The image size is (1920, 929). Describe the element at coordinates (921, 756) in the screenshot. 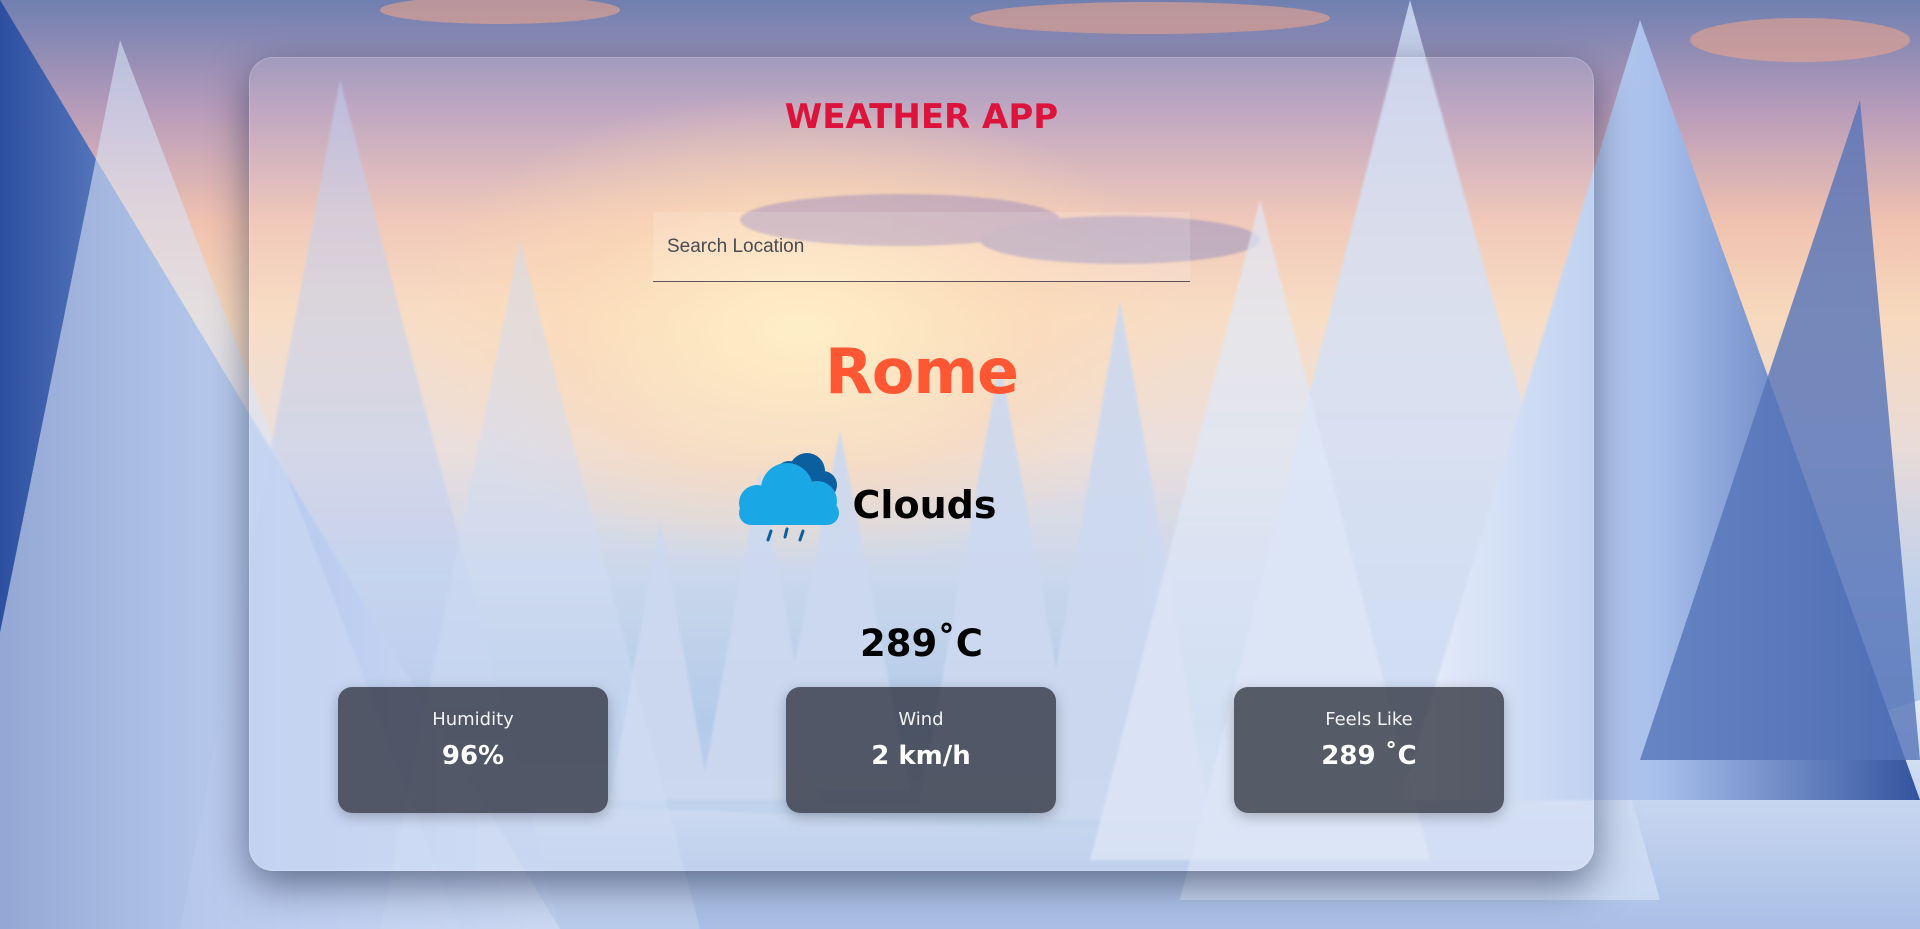

I see `wind-value: 2 km/h` at that location.